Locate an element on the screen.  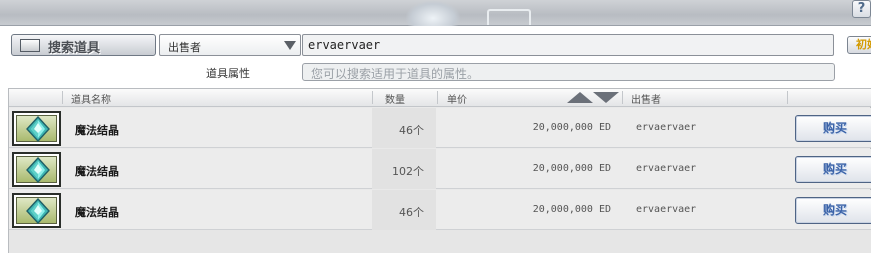
header-ornament is located at coordinates (433, 13).